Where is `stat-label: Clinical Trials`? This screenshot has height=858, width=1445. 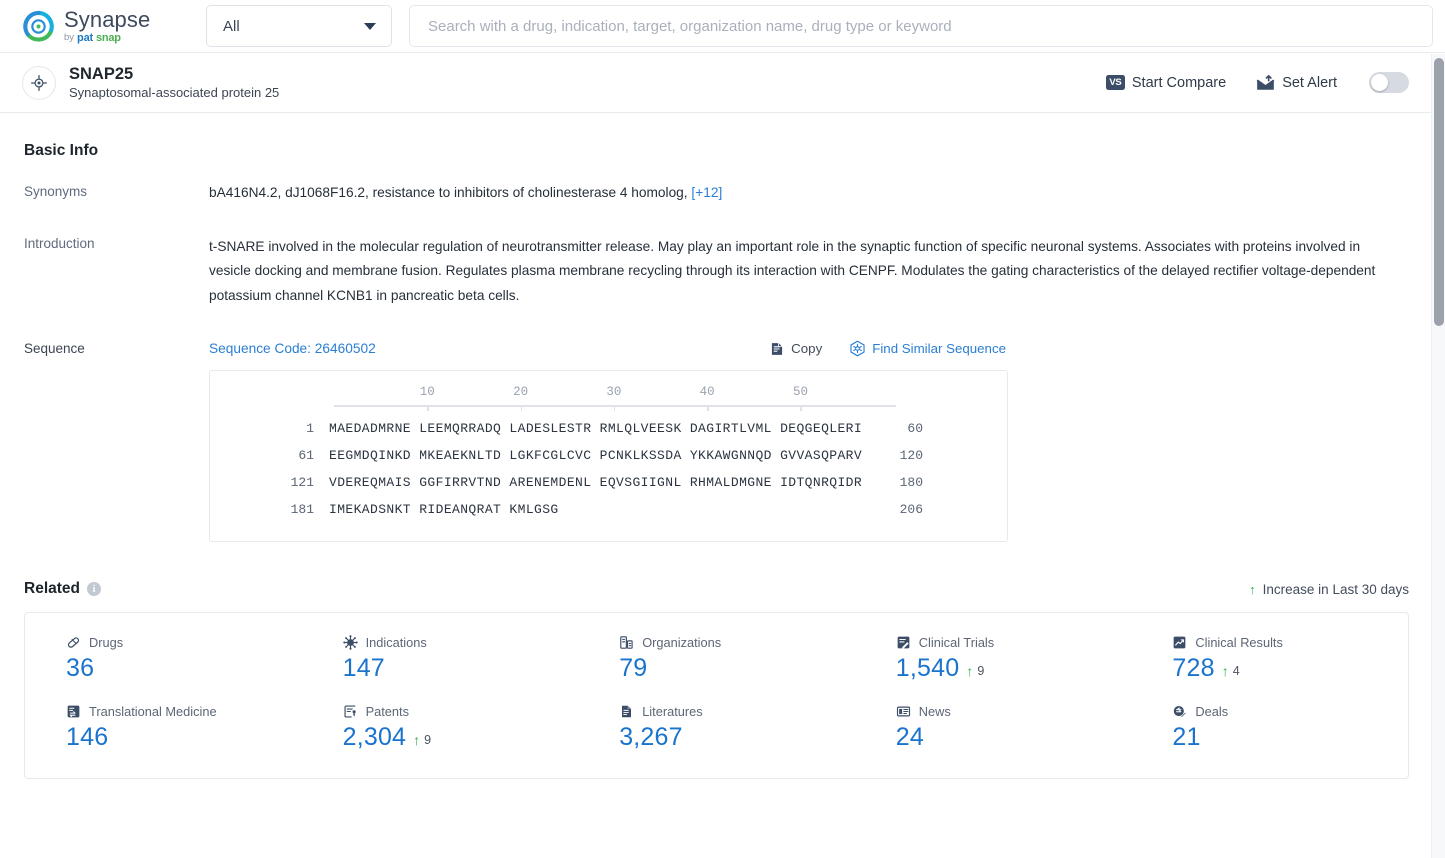
stat-label: Clinical Trials is located at coordinates (956, 643).